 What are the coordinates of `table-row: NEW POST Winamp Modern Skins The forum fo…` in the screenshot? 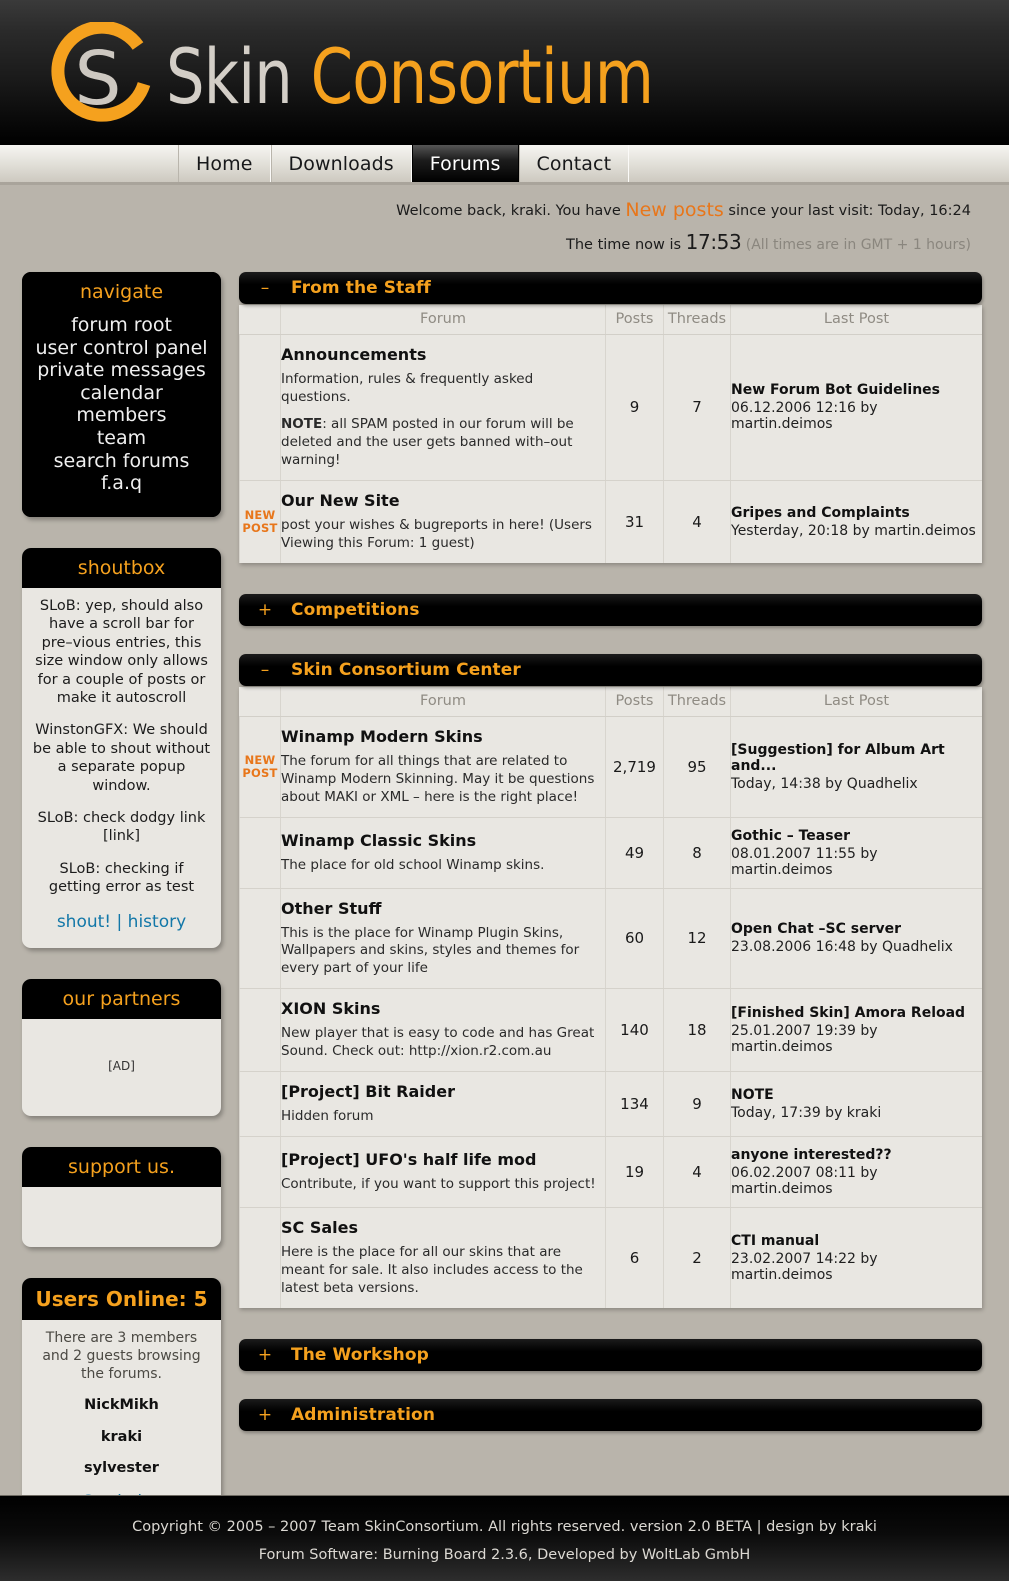 It's located at (610, 767).